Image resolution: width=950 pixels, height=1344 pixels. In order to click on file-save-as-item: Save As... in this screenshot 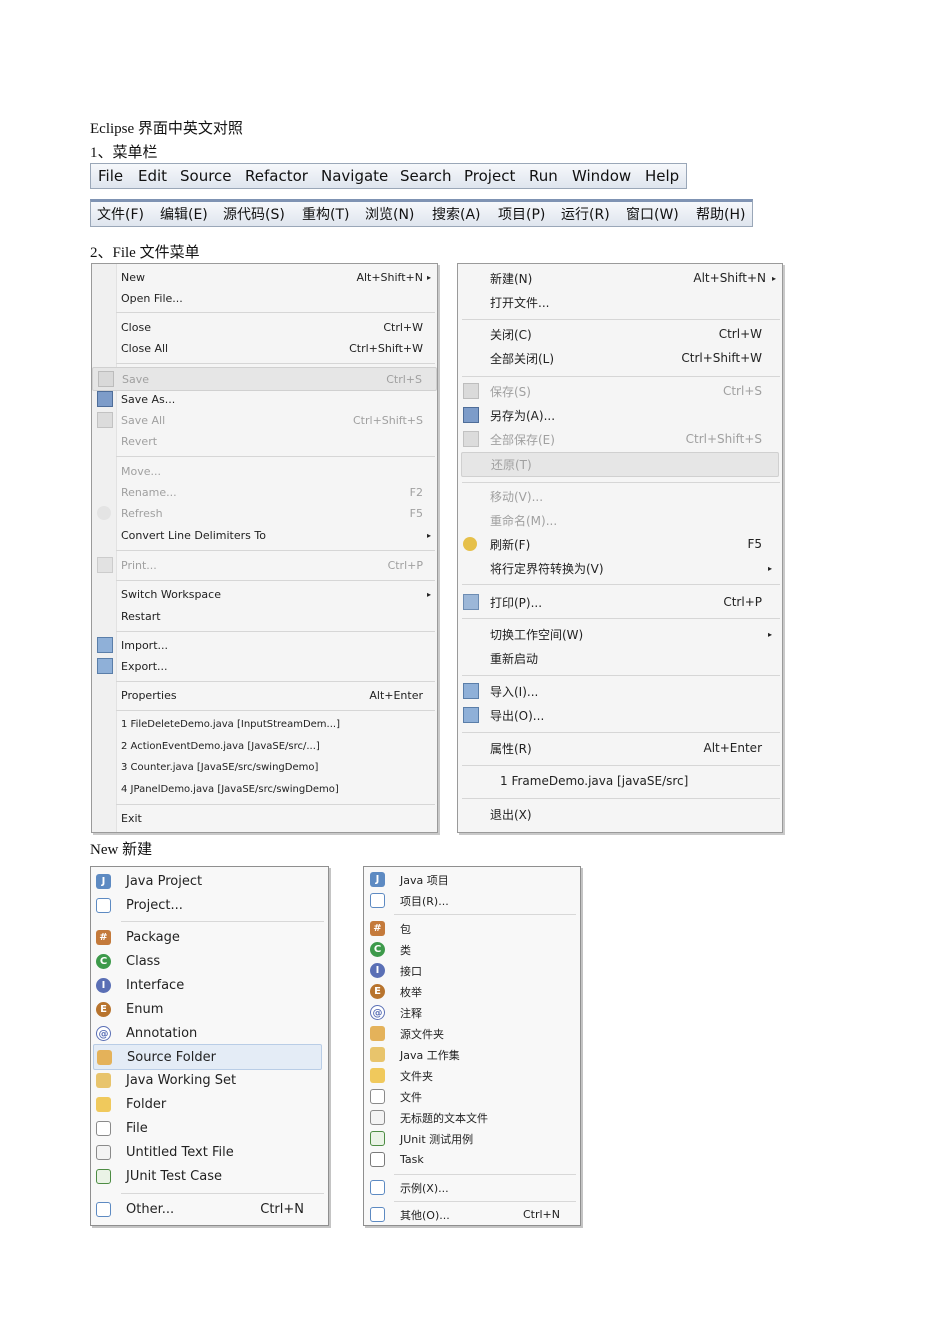, I will do `click(264, 399)`.